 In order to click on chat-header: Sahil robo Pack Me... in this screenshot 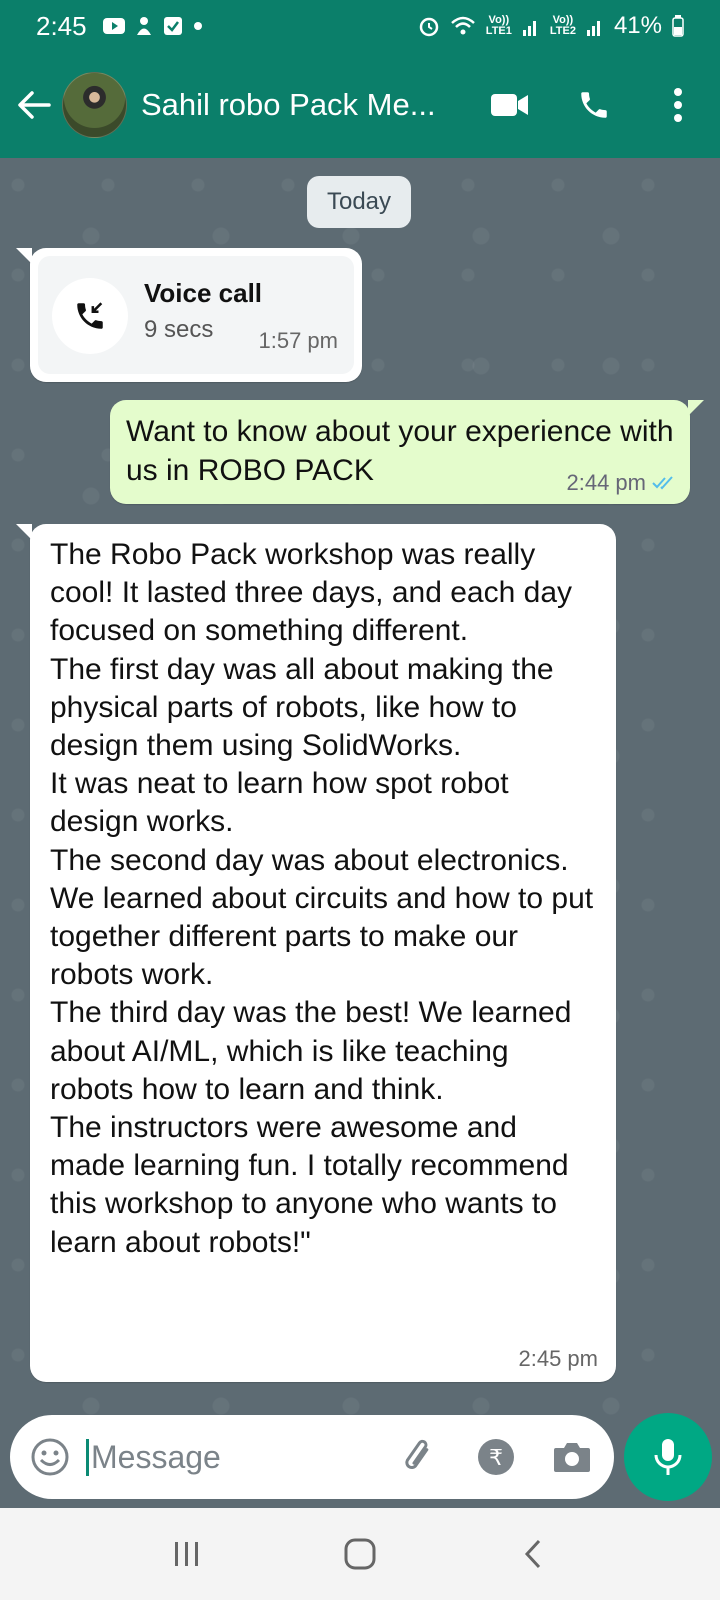, I will do `click(360, 105)`.